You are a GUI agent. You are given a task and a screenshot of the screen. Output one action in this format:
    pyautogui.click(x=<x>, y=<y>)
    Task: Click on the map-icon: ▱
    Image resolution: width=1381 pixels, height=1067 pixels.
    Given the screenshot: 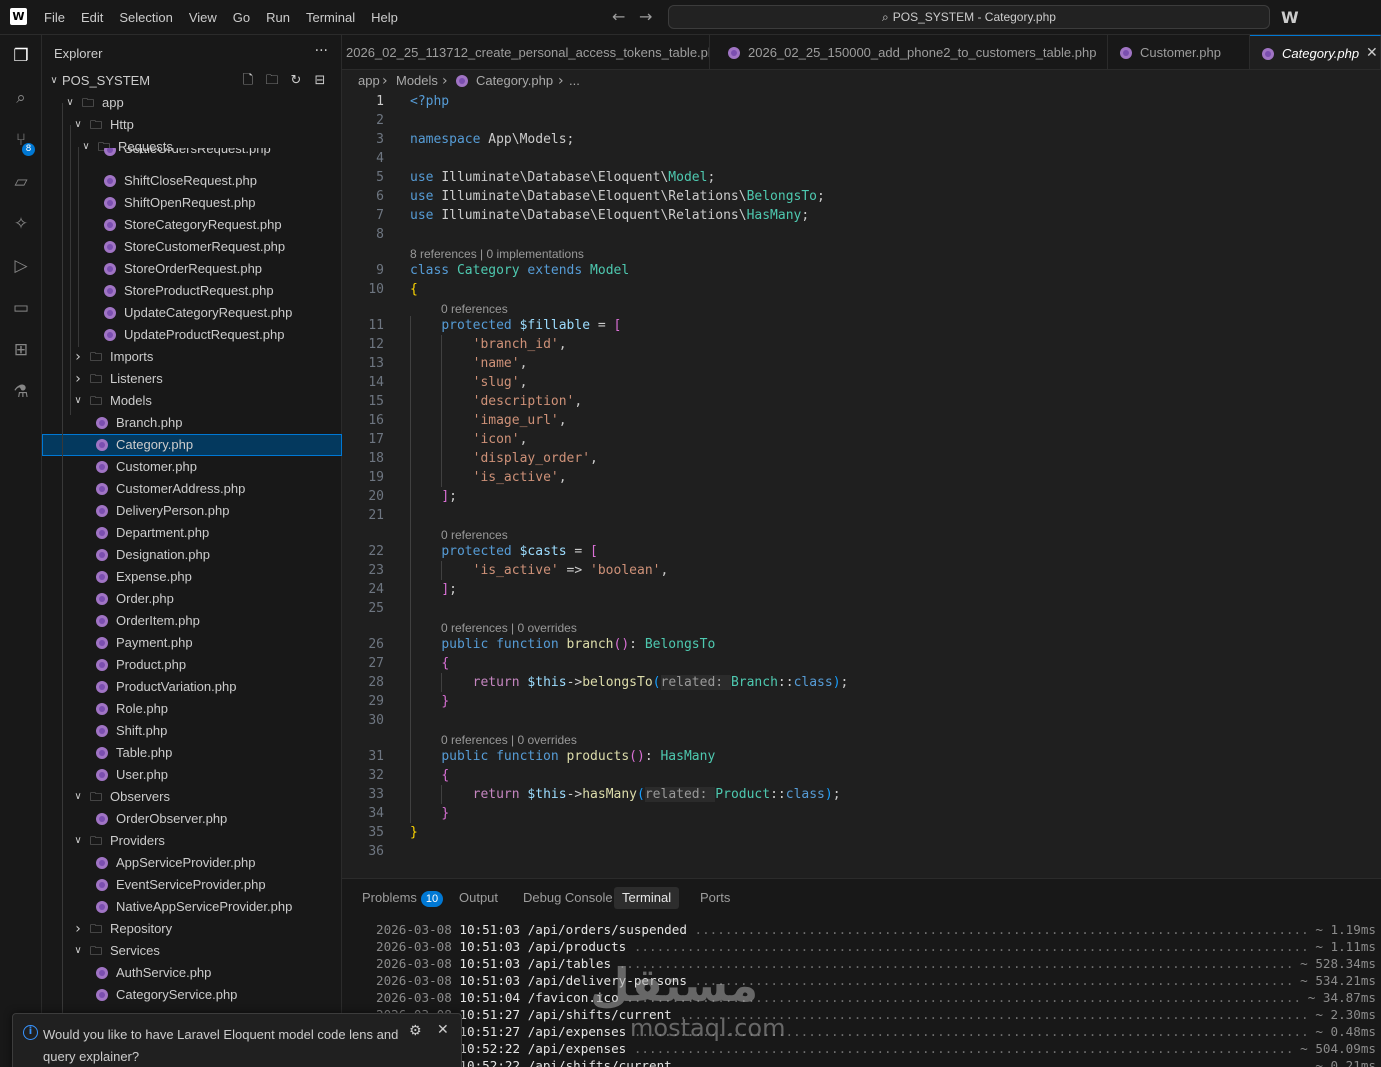 What is the action you would take?
    pyautogui.click(x=21, y=182)
    